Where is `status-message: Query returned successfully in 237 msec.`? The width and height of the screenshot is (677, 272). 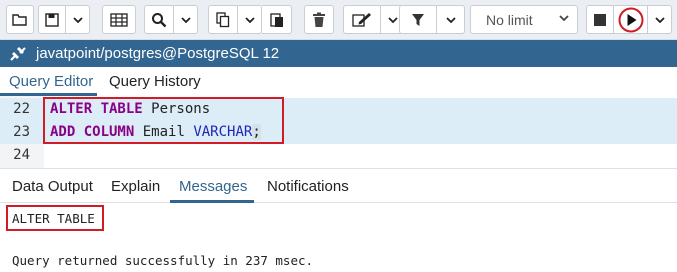 status-message: Query returned successfully in 237 msec. is located at coordinates (163, 260).